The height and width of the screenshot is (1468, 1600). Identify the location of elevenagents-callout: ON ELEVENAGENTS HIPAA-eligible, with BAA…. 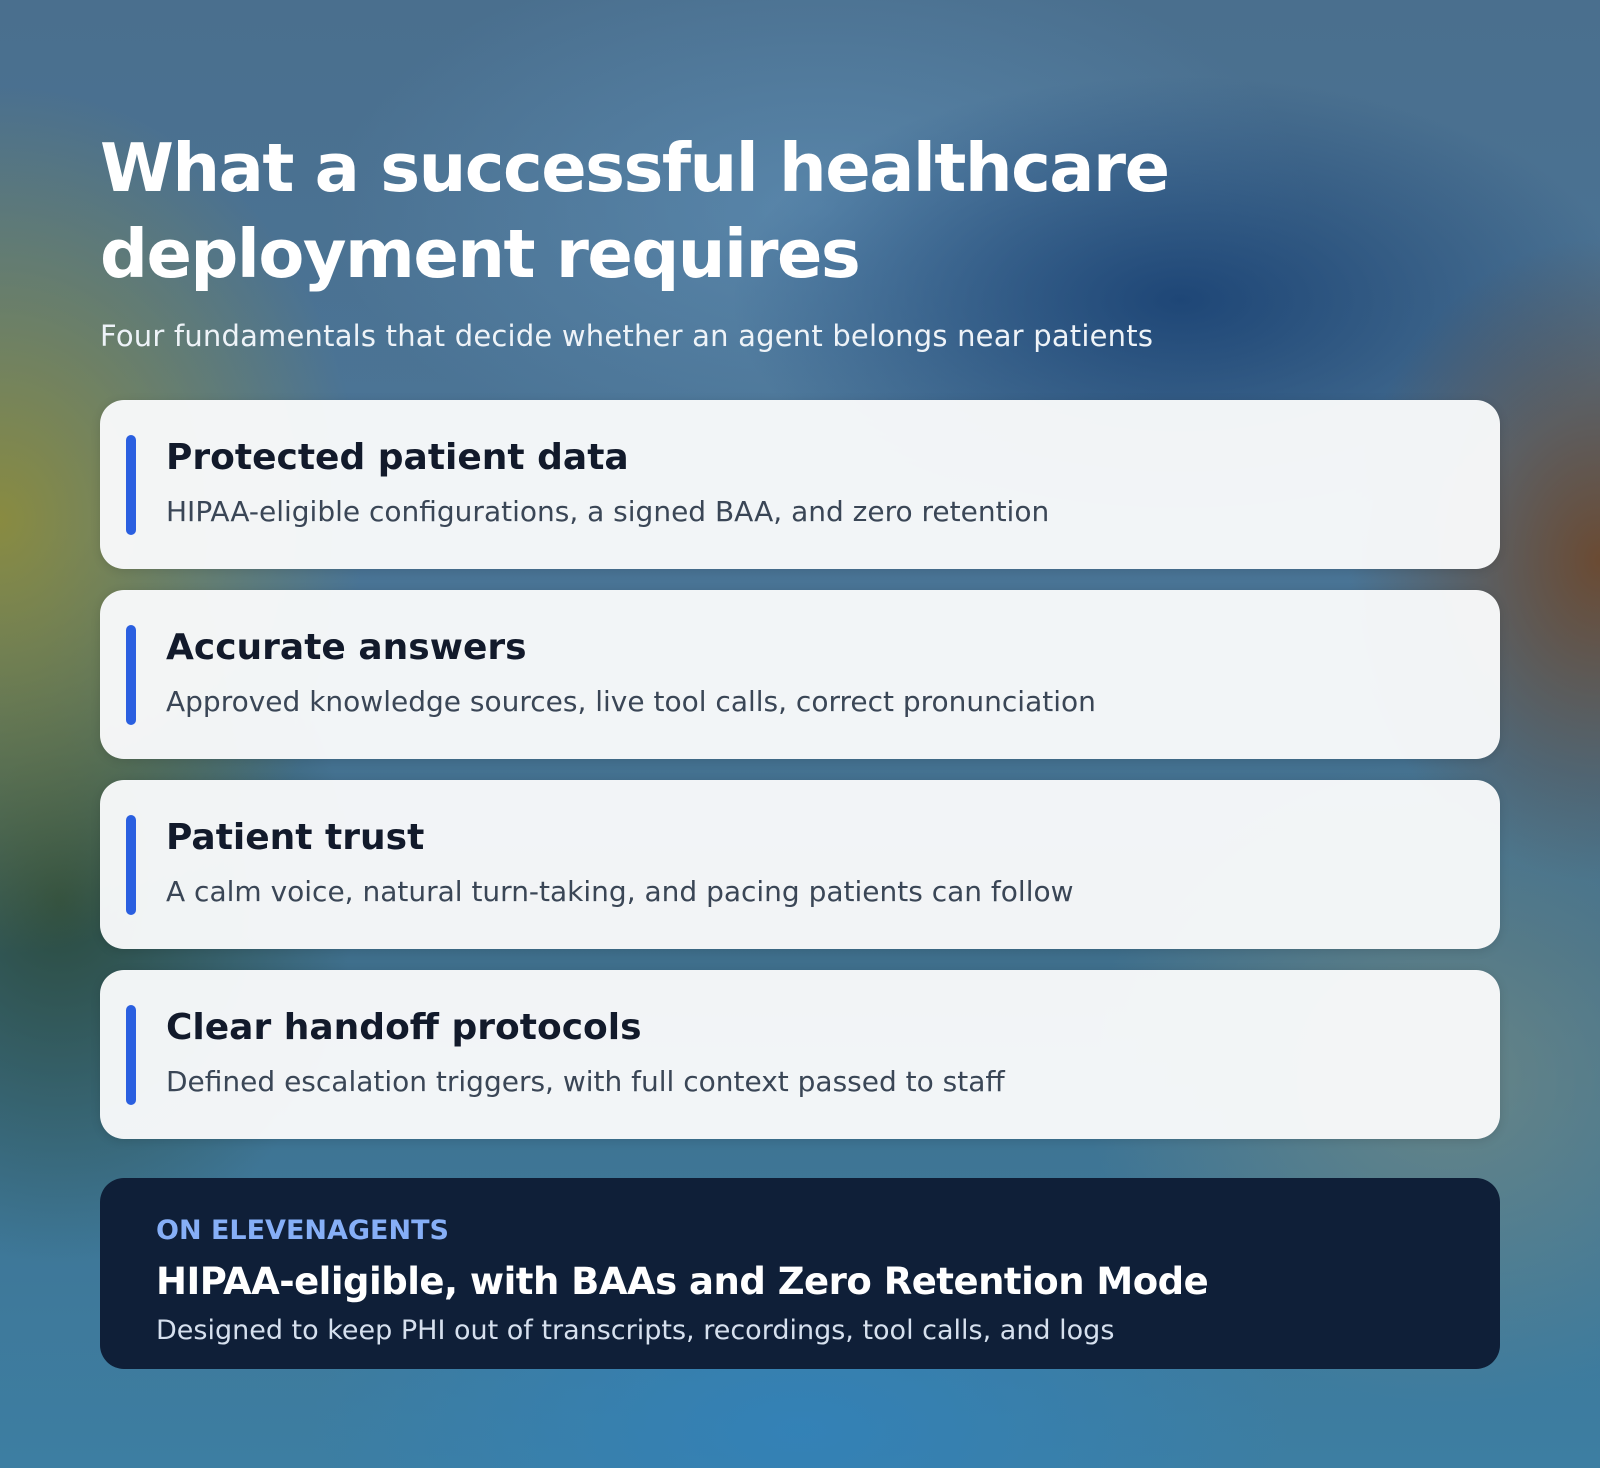
(800, 1273).